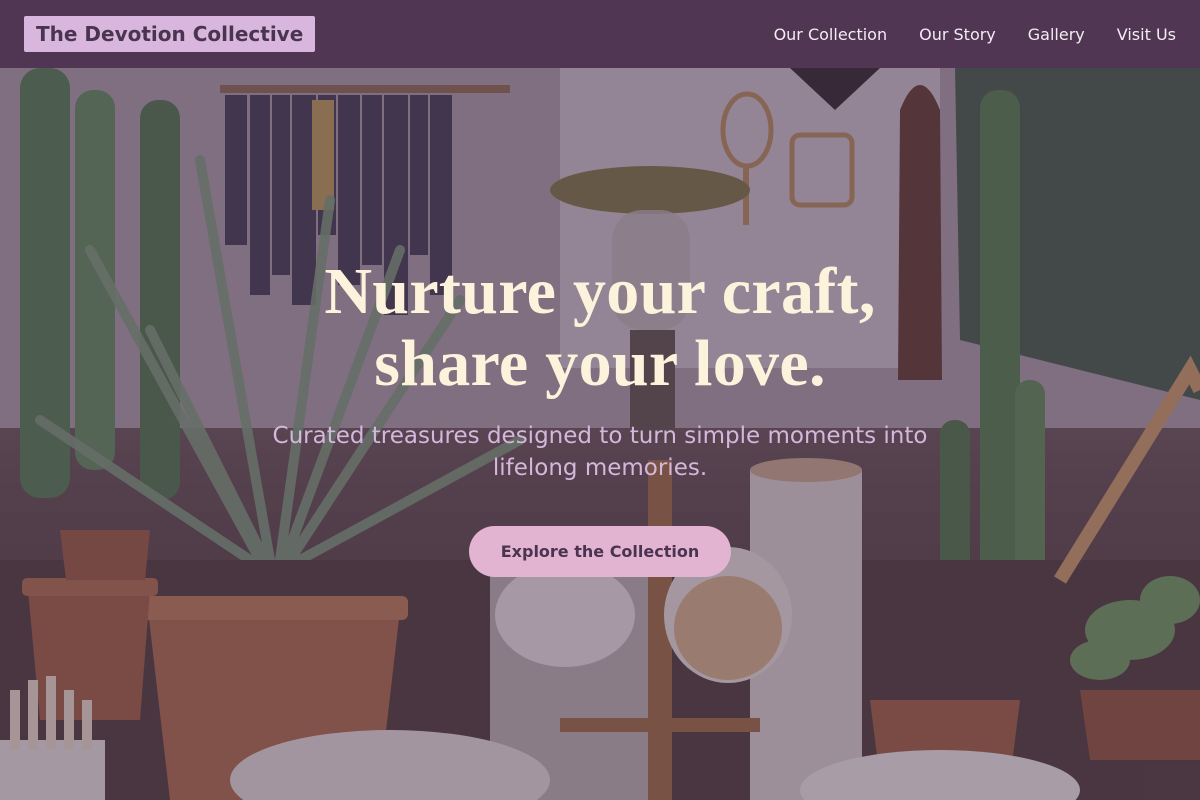  Describe the element at coordinates (1138, 34) in the screenshot. I see `nav-link-visit-us: Visit Us` at that location.